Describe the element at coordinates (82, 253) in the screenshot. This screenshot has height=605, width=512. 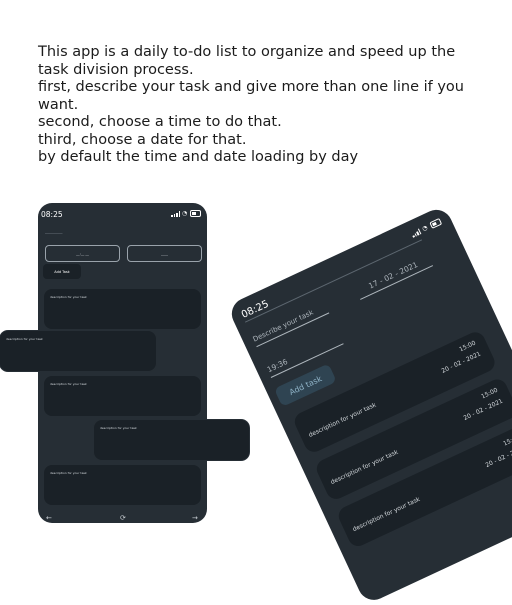
I see `time-picker-field: __:__ __` at that location.